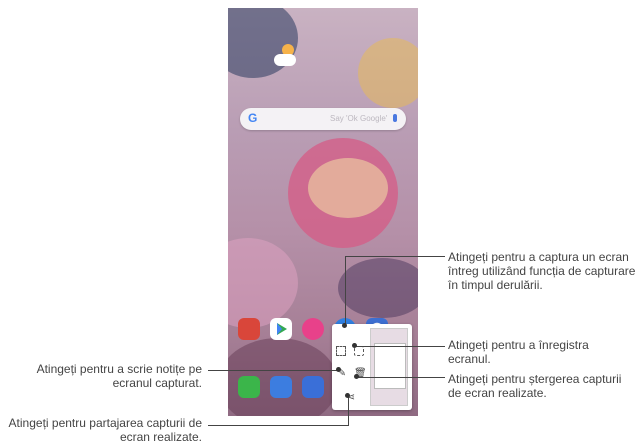 The image size is (642, 446). What do you see at coordinates (395, 256) in the screenshot?
I see `callout-line-scroll` at bounding box center [395, 256].